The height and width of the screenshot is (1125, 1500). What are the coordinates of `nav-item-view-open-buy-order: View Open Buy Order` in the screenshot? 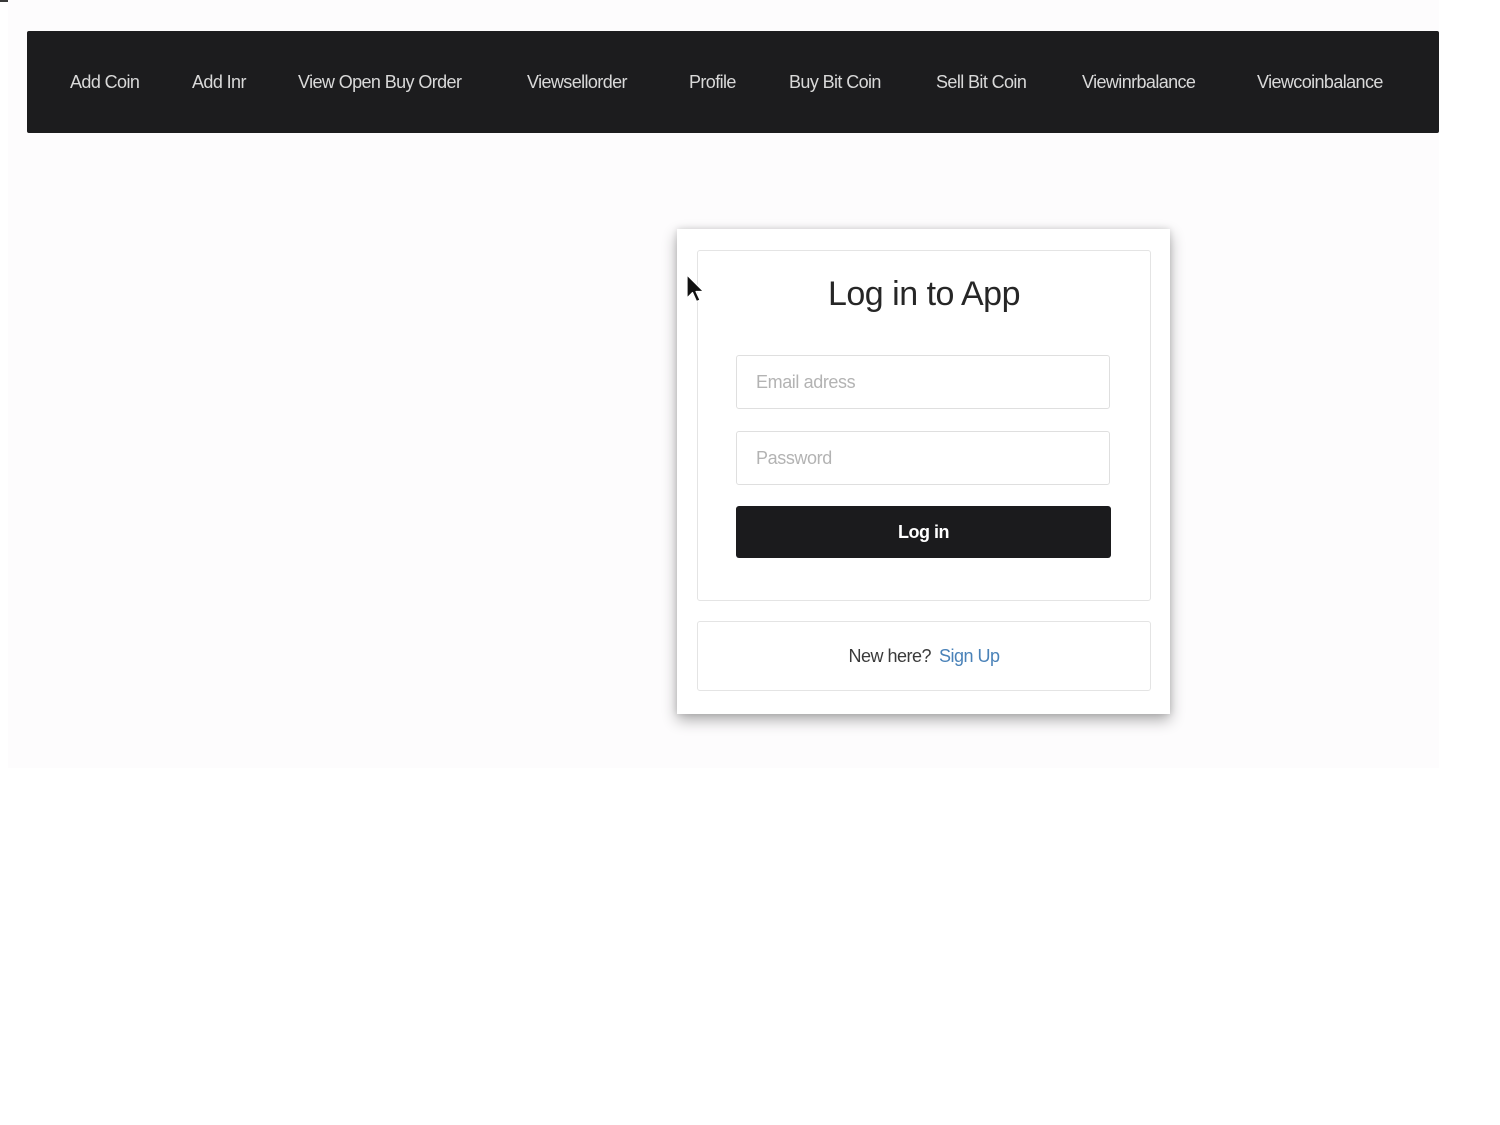 It's located at (380, 82).